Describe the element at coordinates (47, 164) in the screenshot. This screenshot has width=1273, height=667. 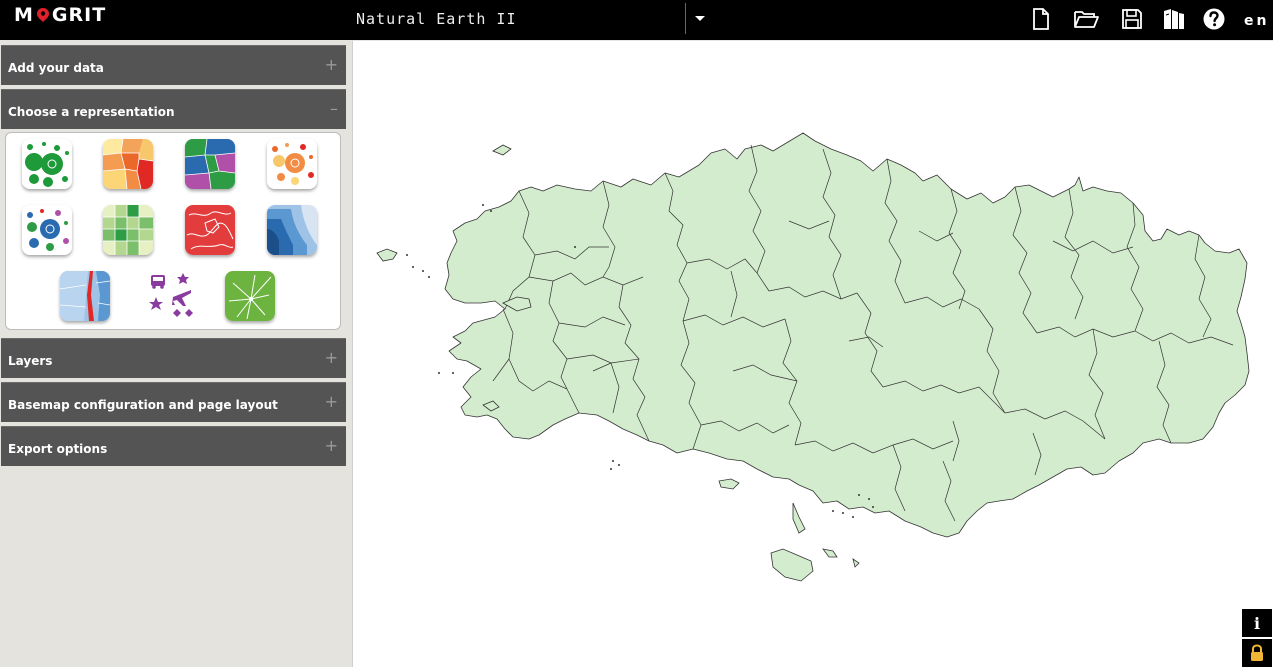
I see `proportional-symbols-icon` at that location.